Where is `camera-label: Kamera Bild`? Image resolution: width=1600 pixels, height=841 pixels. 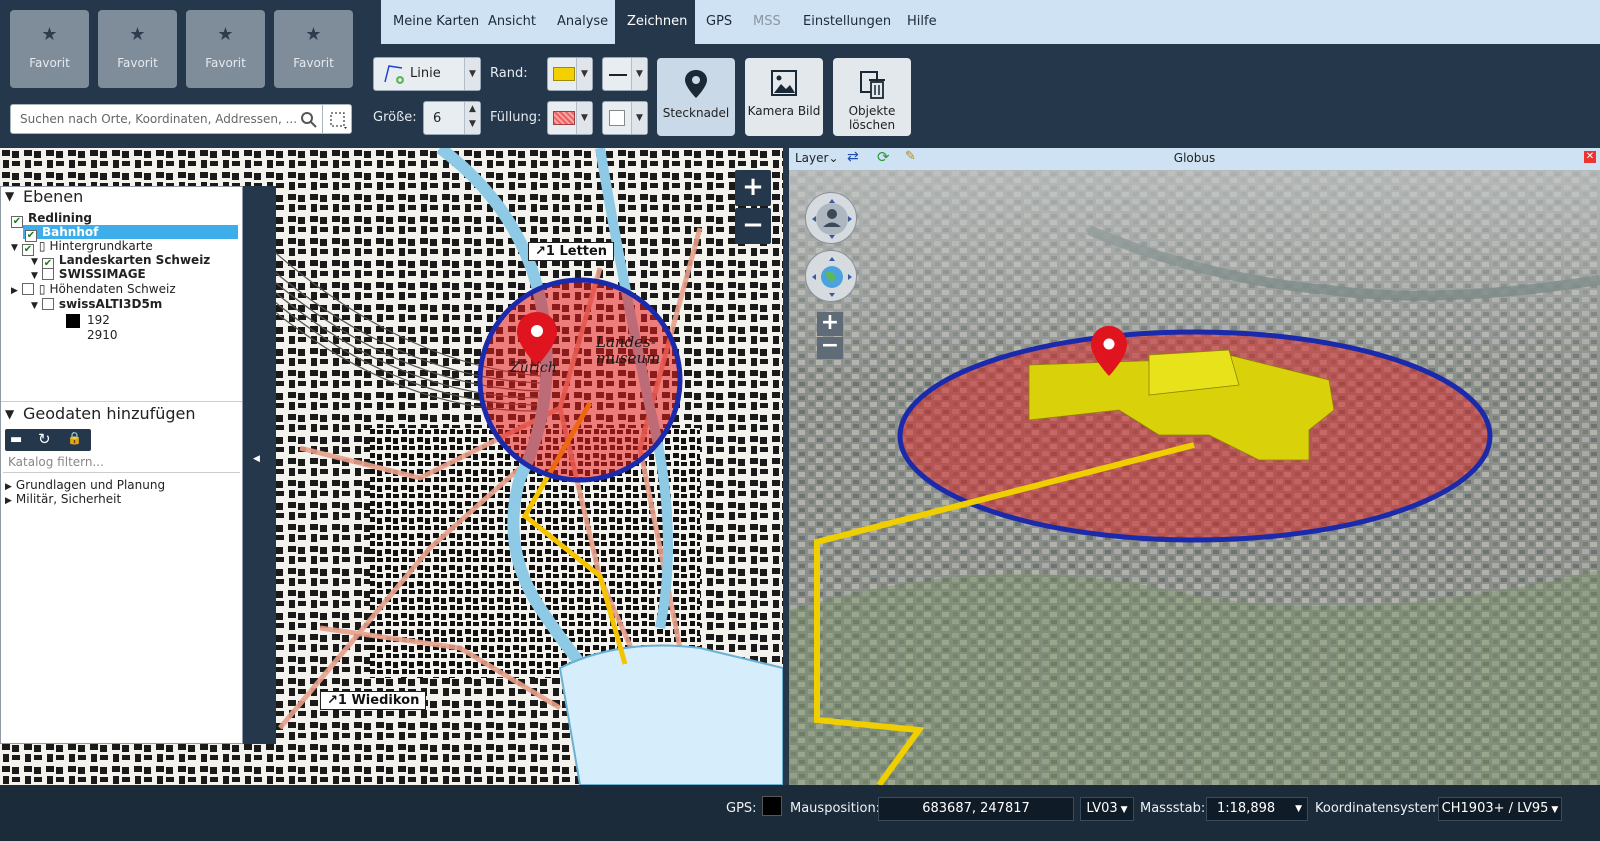
camera-label: Kamera Bild is located at coordinates (784, 111).